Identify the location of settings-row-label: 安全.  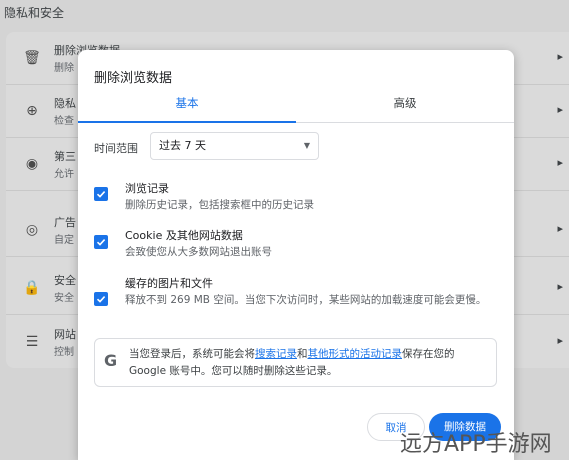
(65, 280).